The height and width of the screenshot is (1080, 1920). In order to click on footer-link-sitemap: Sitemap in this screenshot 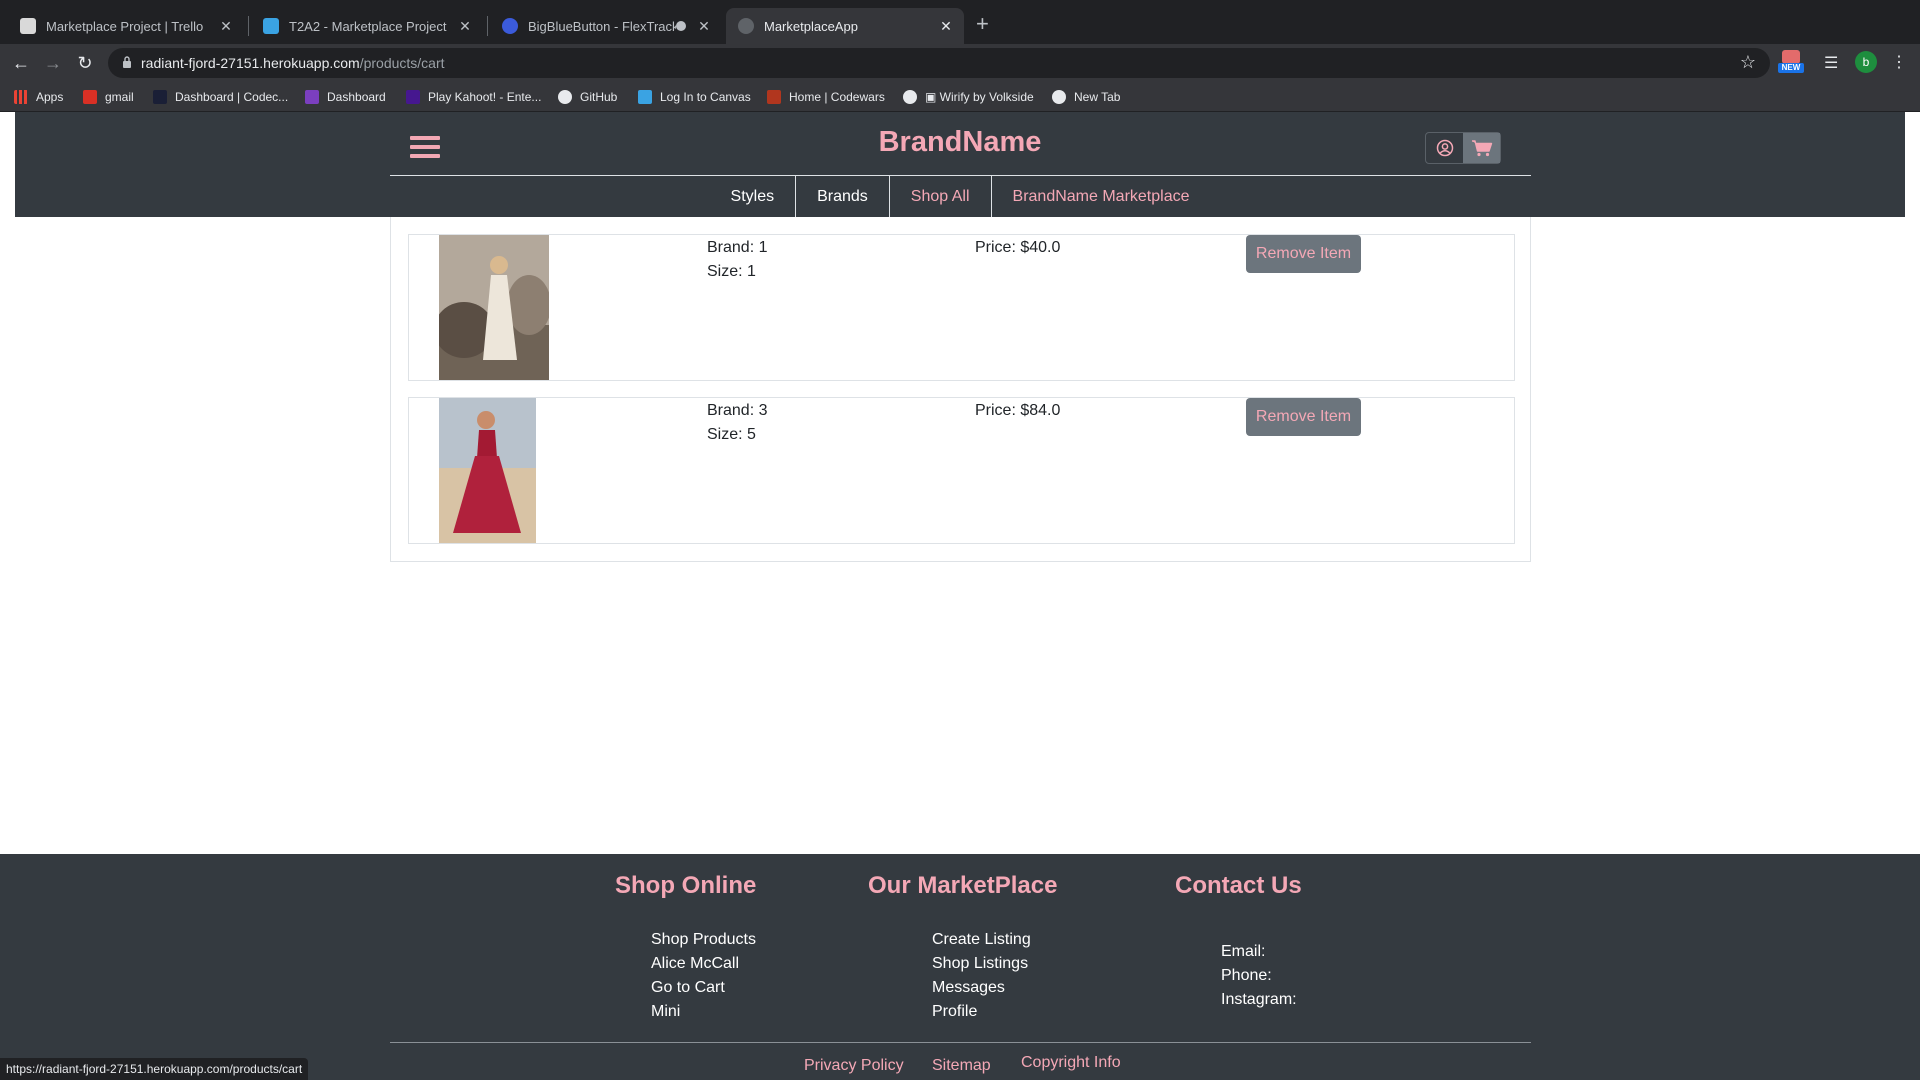, I will do `click(961, 1066)`.